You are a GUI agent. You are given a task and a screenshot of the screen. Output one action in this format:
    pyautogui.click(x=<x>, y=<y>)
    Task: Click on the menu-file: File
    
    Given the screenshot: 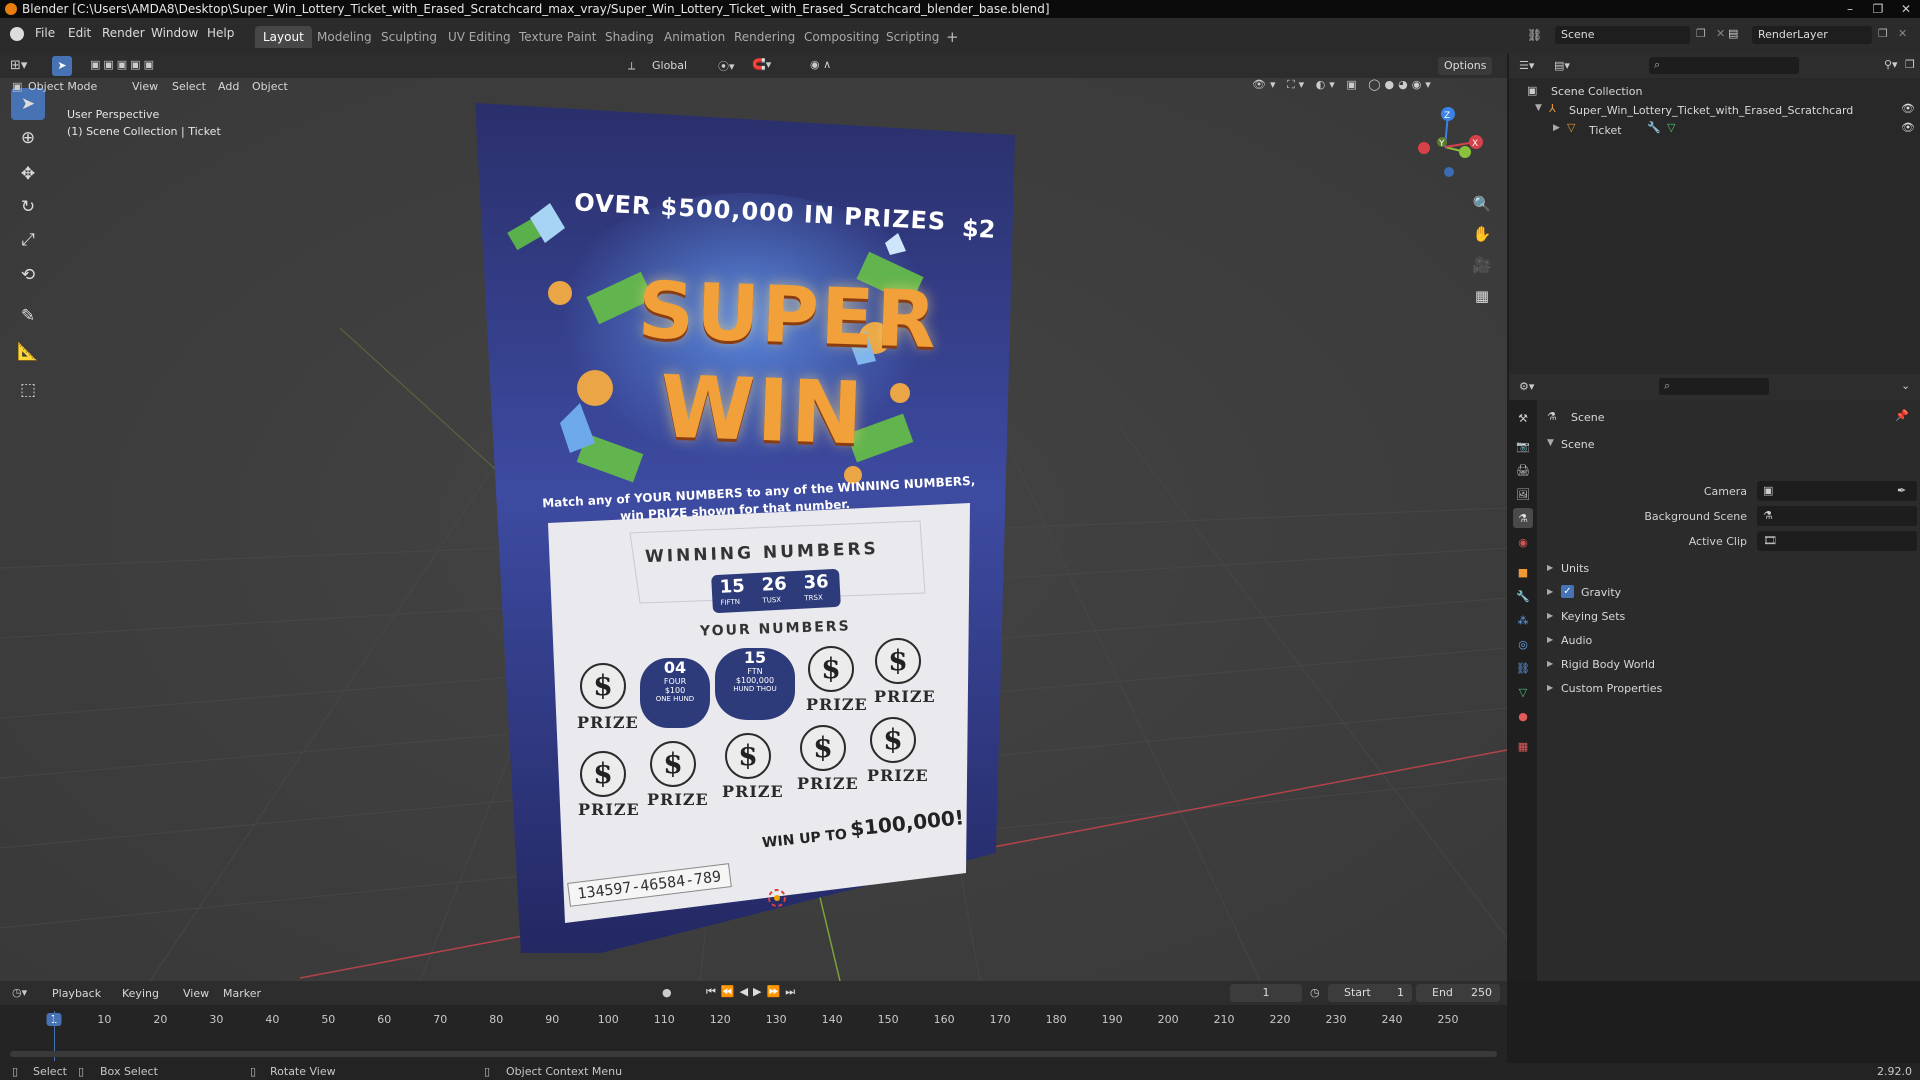 What is the action you would take?
    pyautogui.click(x=45, y=33)
    